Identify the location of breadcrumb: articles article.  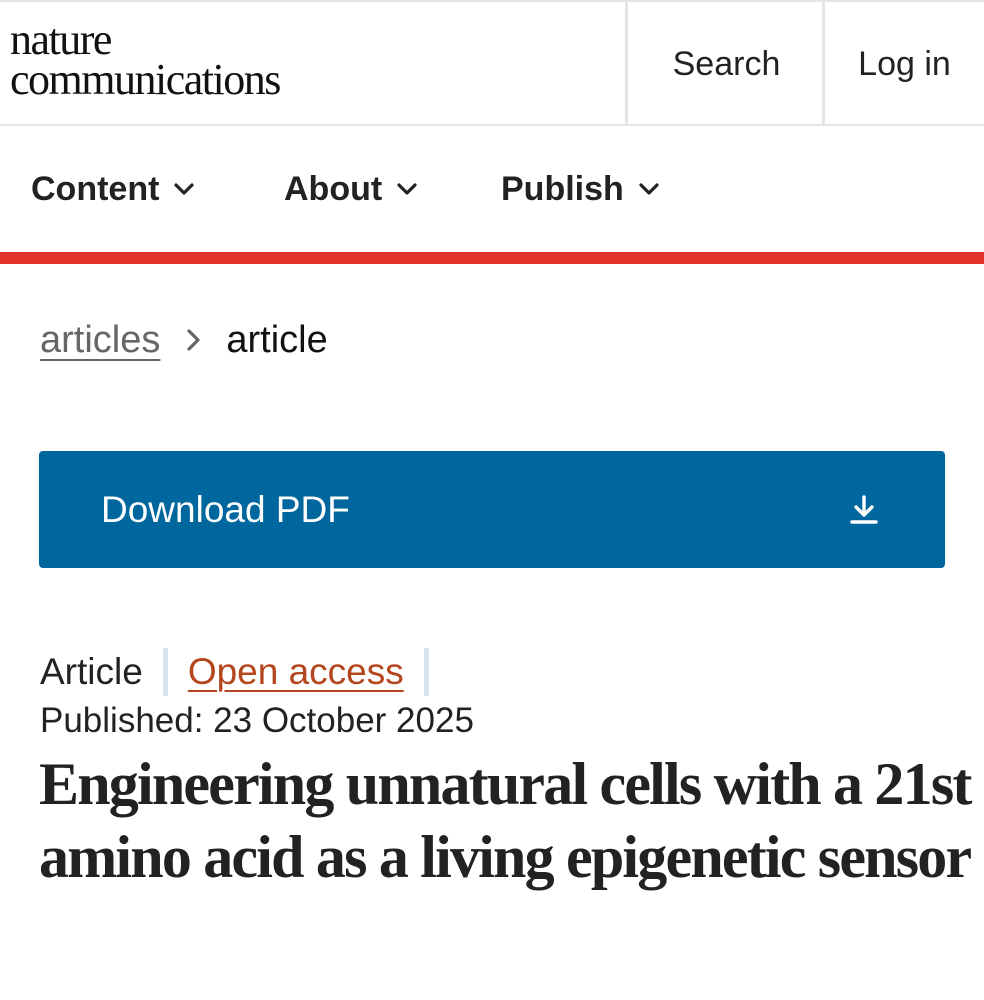
(184, 340).